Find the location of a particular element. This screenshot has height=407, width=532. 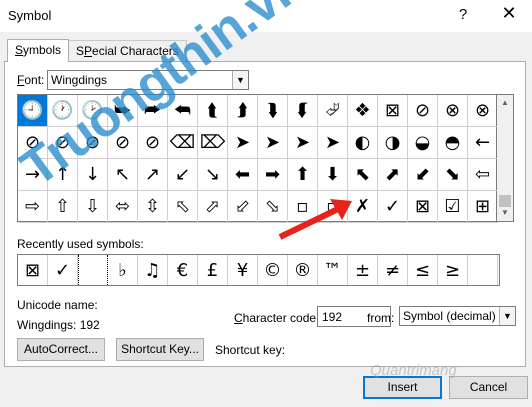

font-select: Wingdings ▼ is located at coordinates (148, 80).